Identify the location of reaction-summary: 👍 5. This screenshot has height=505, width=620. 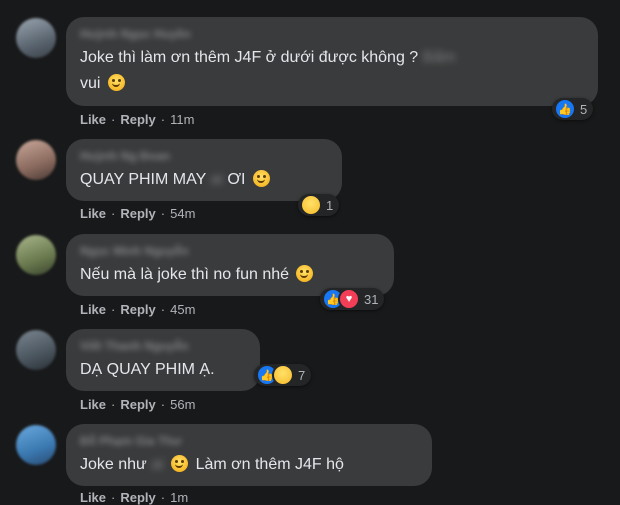
(573, 109).